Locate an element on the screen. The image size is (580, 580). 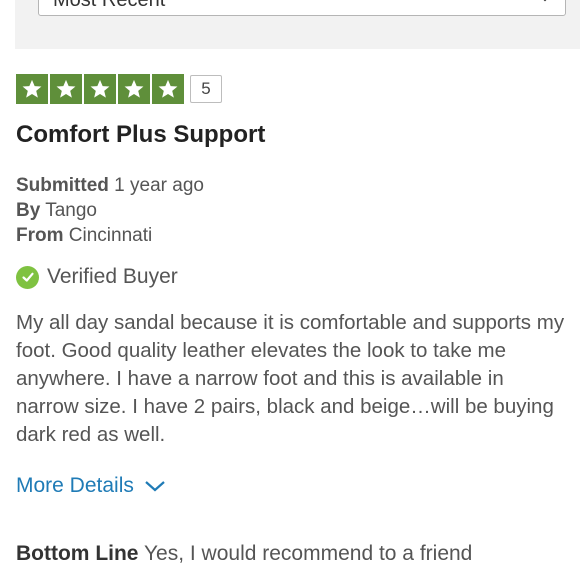
star-rating is located at coordinates (100, 89).